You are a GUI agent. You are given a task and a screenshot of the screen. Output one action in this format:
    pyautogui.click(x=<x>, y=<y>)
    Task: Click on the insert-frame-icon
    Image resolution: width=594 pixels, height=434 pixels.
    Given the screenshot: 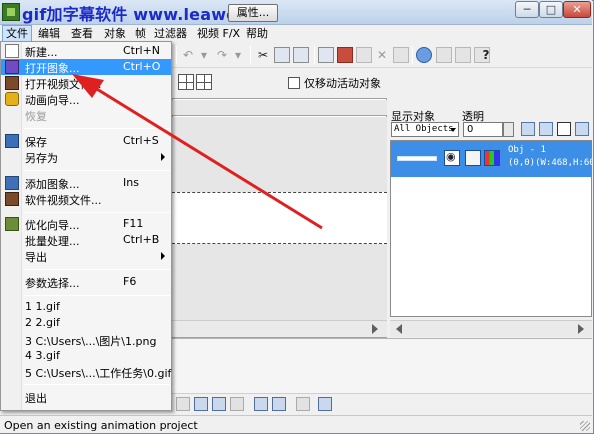 What is the action you would take?
    pyautogui.click(x=201, y=404)
    